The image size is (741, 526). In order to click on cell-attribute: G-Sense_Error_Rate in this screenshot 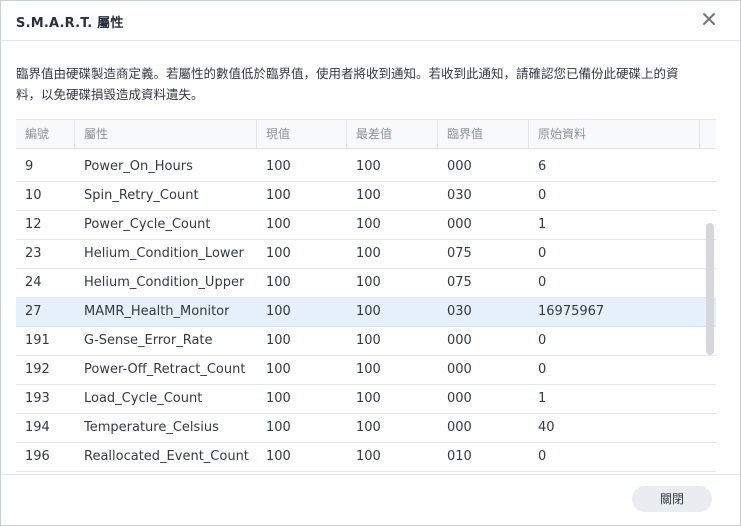, I will do `click(148, 340)`.